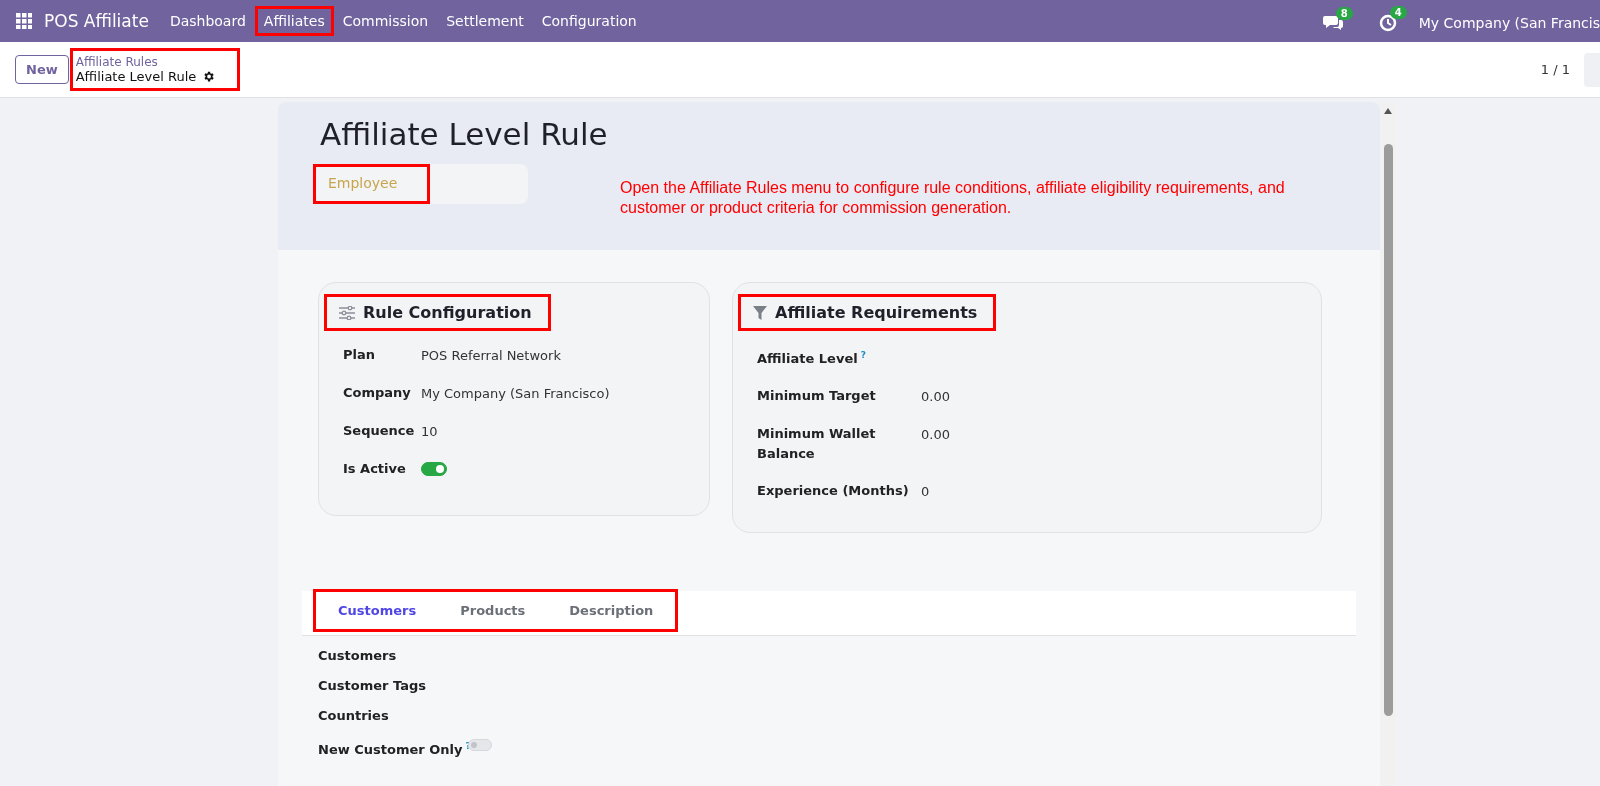  I want to click on sliders-icon, so click(347, 312).